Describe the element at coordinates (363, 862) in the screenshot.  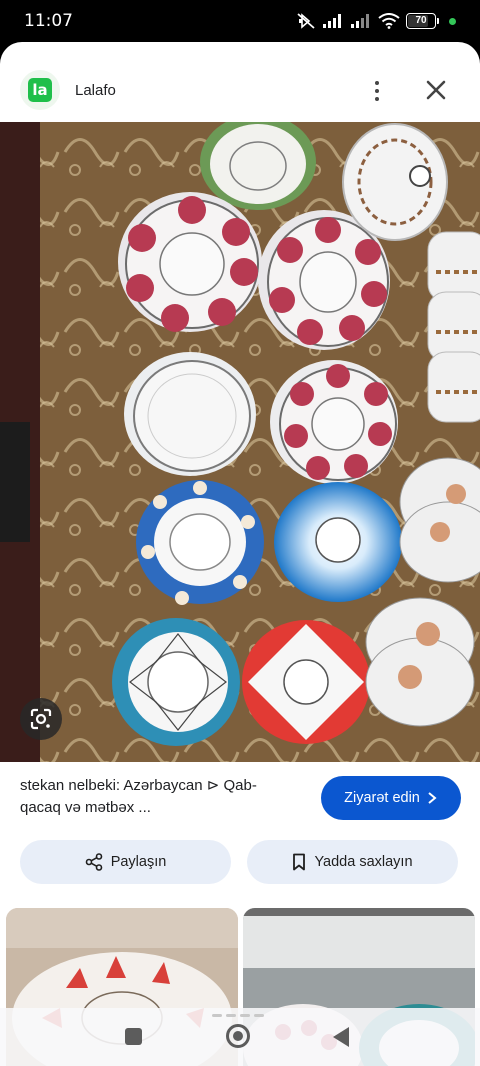
I see `save-button-label: Yadda saxlayın` at that location.